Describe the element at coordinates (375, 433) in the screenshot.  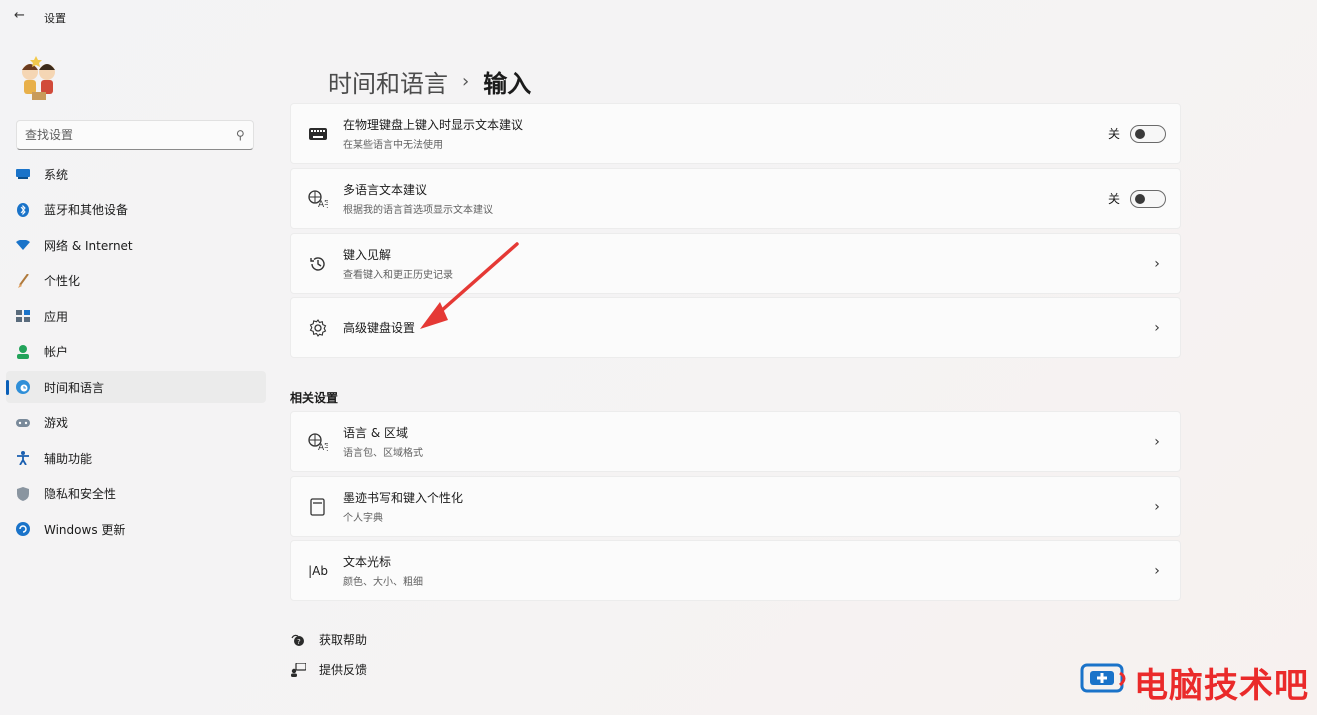
I see `setting-title: 语言 & 区域` at that location.